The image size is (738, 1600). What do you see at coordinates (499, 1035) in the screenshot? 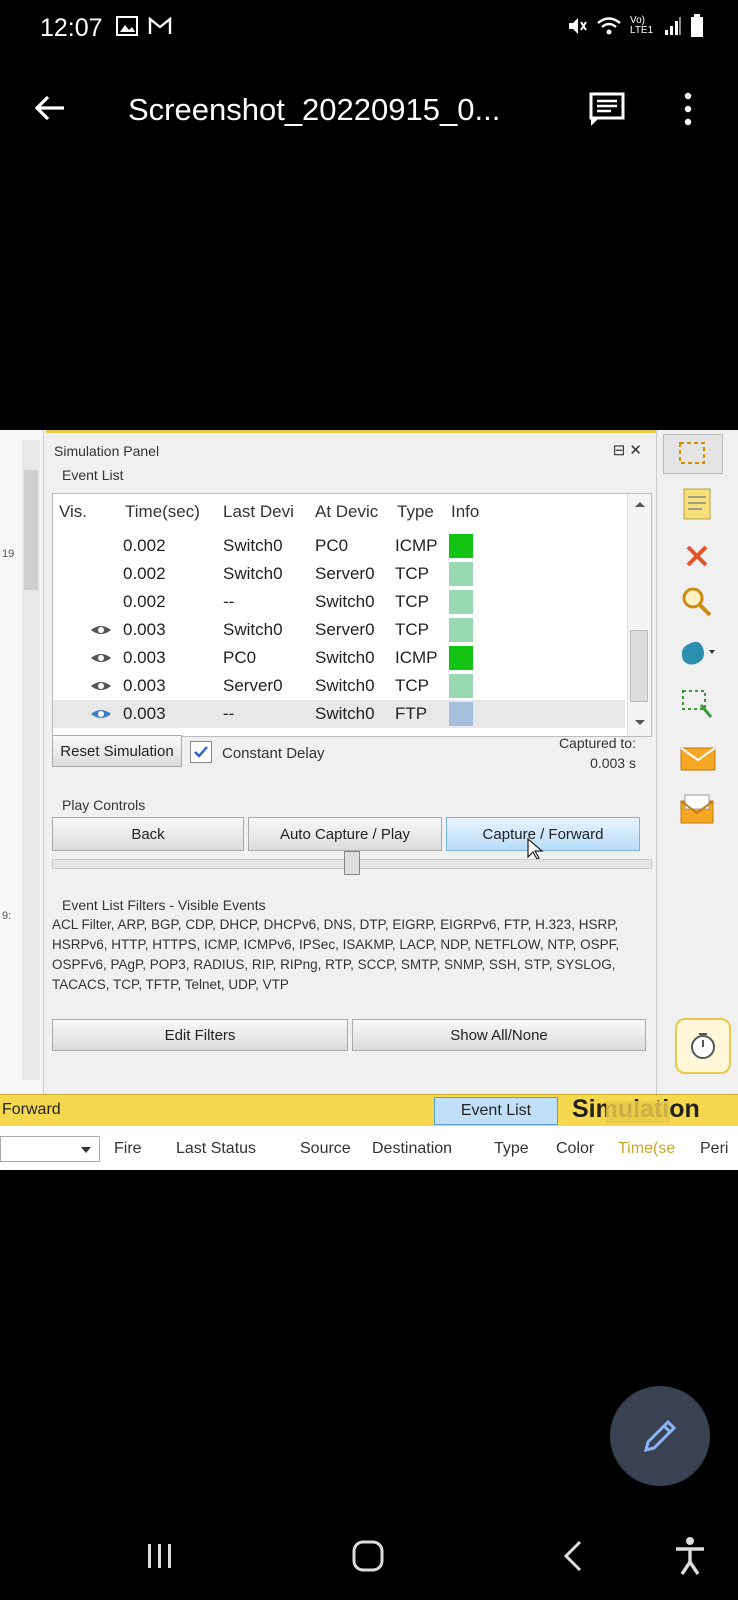
I see `show-all-none-button: Show All/None` at bounding box center [499, 1035].